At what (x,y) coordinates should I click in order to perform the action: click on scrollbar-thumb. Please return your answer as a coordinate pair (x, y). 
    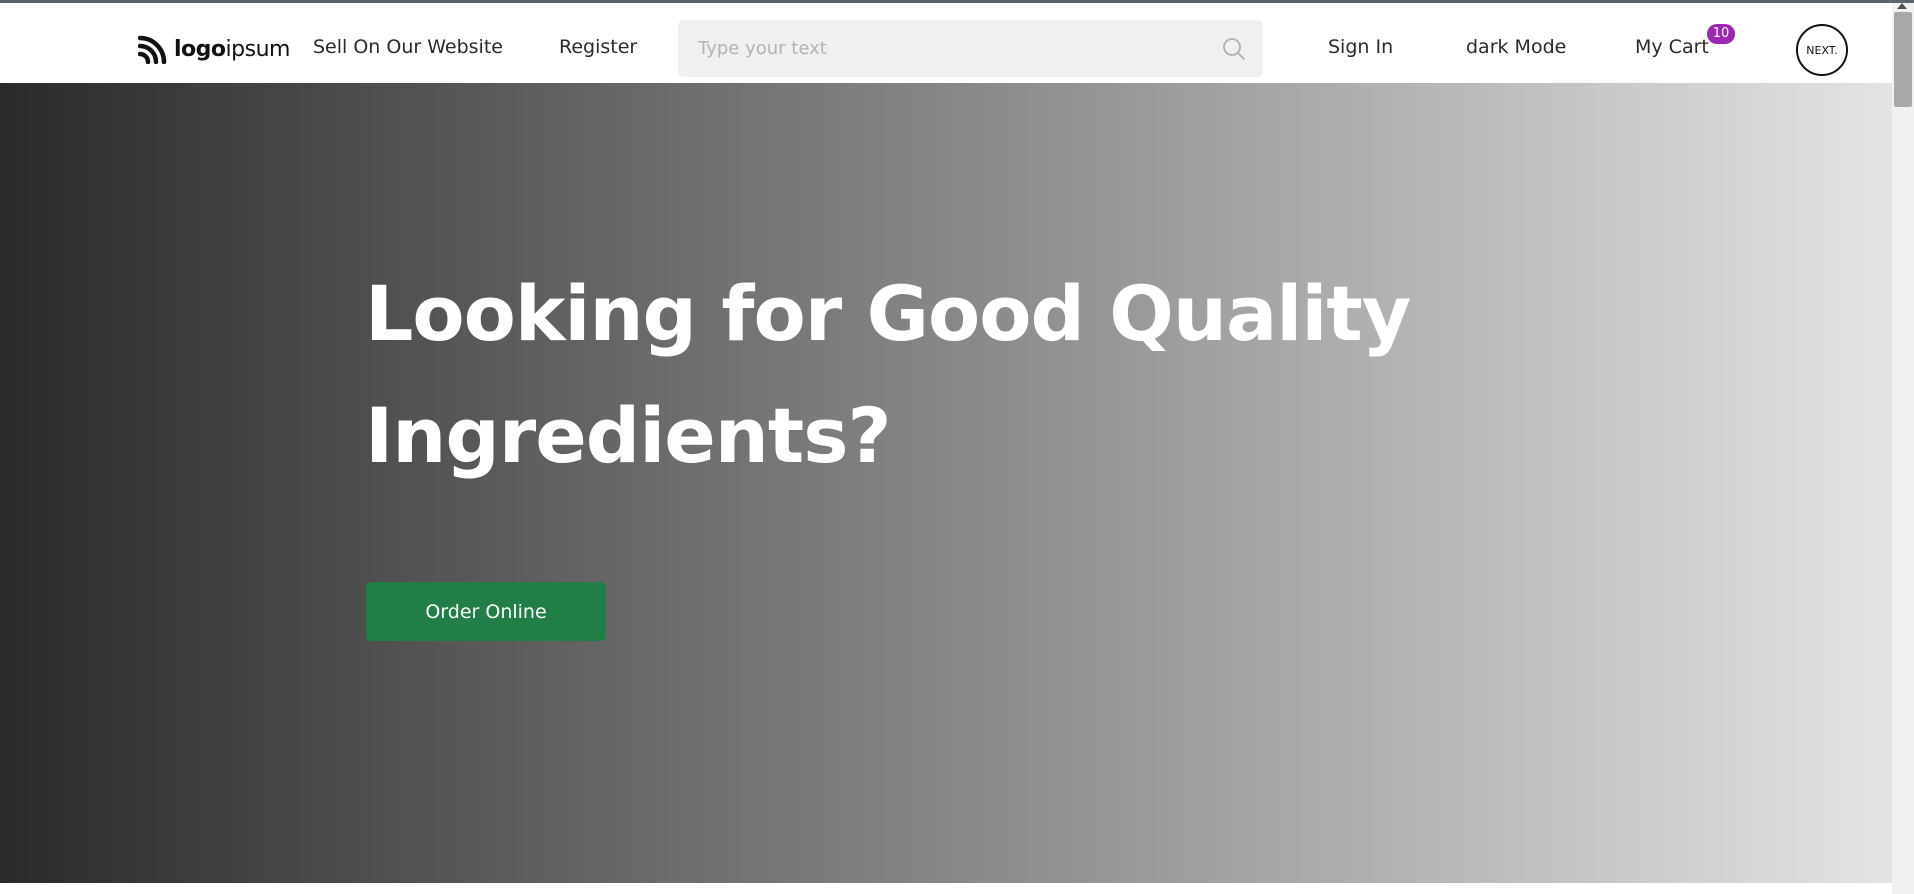
    Looking at the image, I should click on (1903, 59).